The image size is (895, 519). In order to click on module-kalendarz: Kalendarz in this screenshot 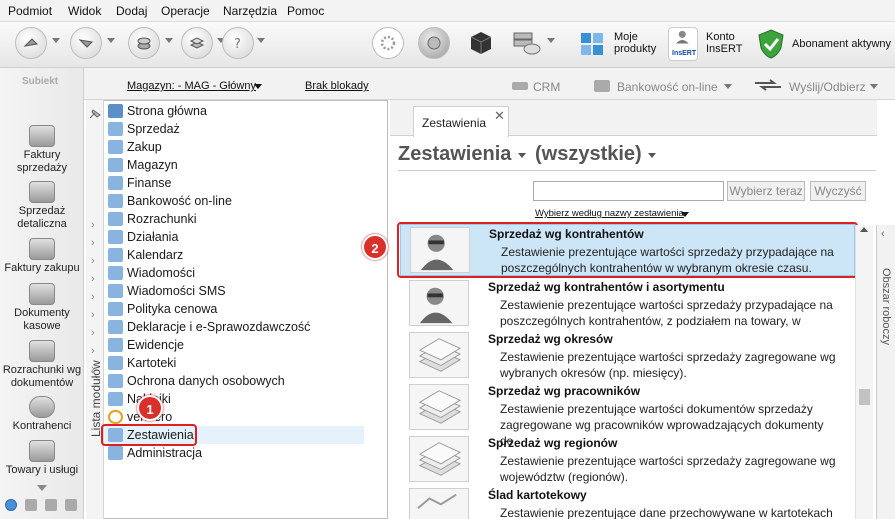, I will do `click(234, 255)`.